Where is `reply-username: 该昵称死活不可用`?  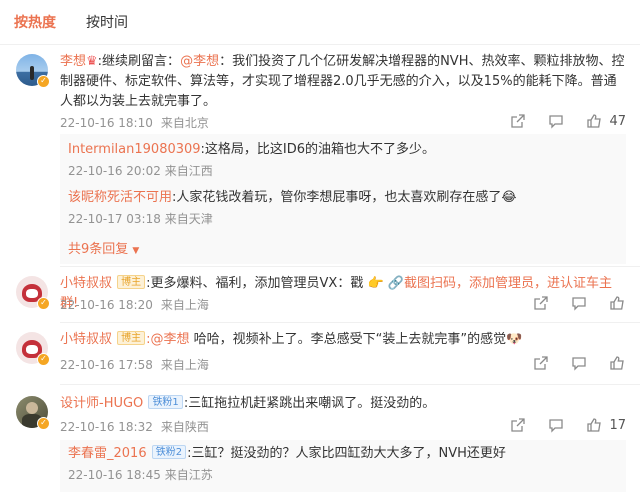
reply-username: 该昵称死活不可用 is located at coordinates (120, 197).